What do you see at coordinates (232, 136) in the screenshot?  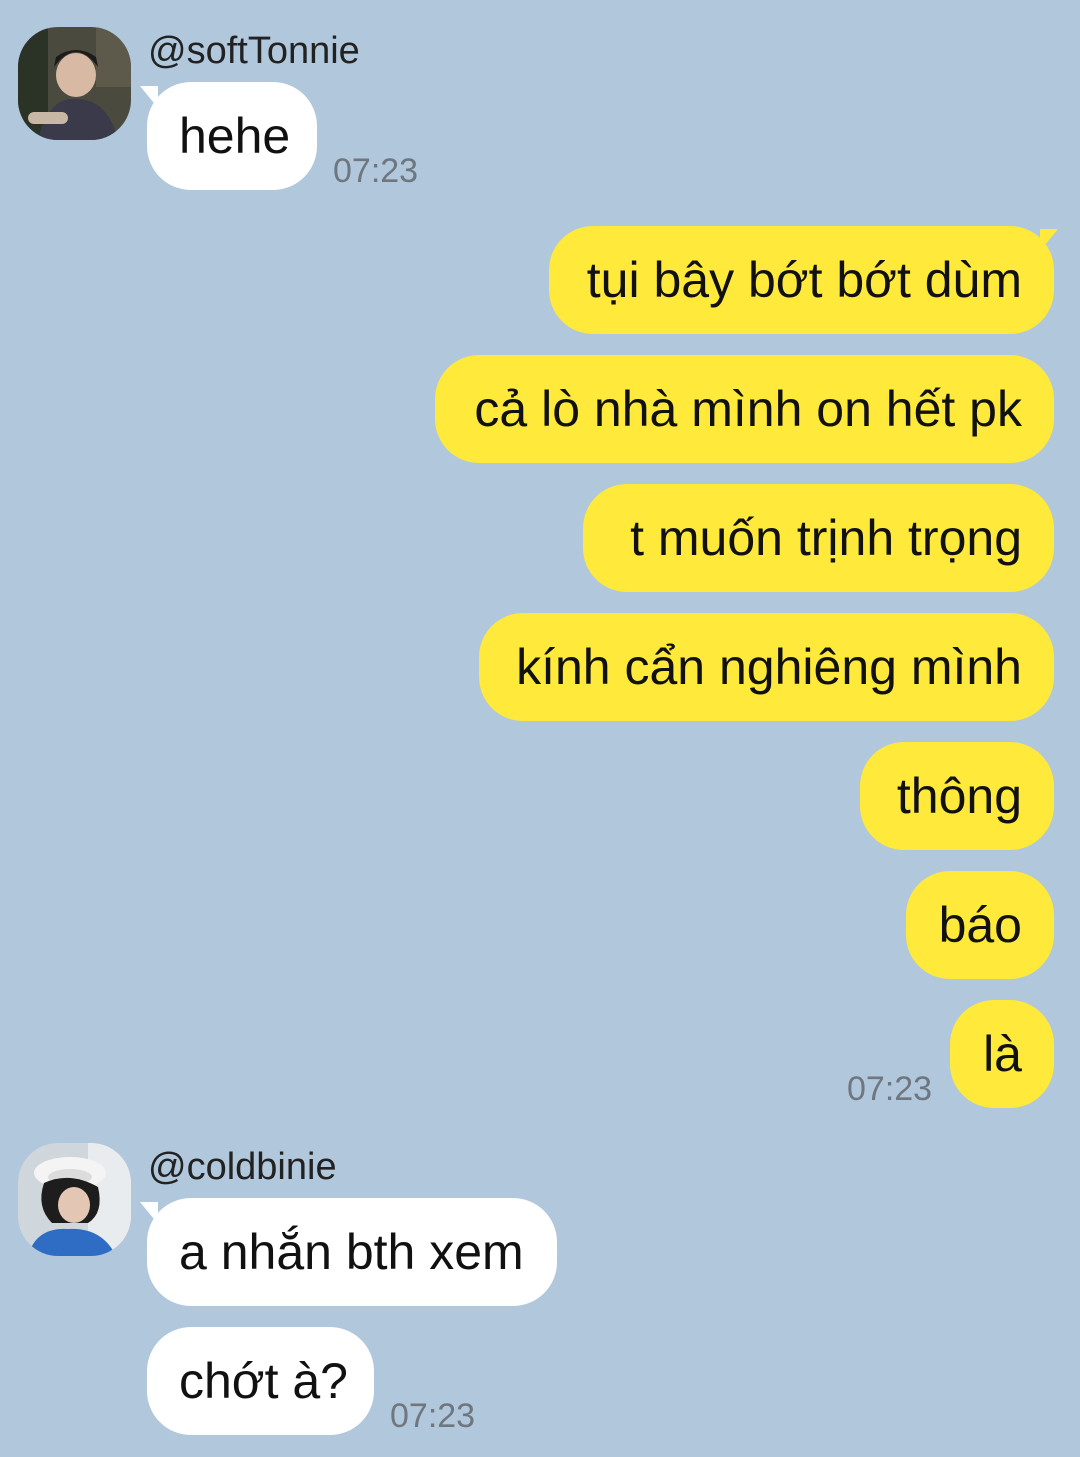 I see `message-bubble: hehe` at bounding box center [232, 136].